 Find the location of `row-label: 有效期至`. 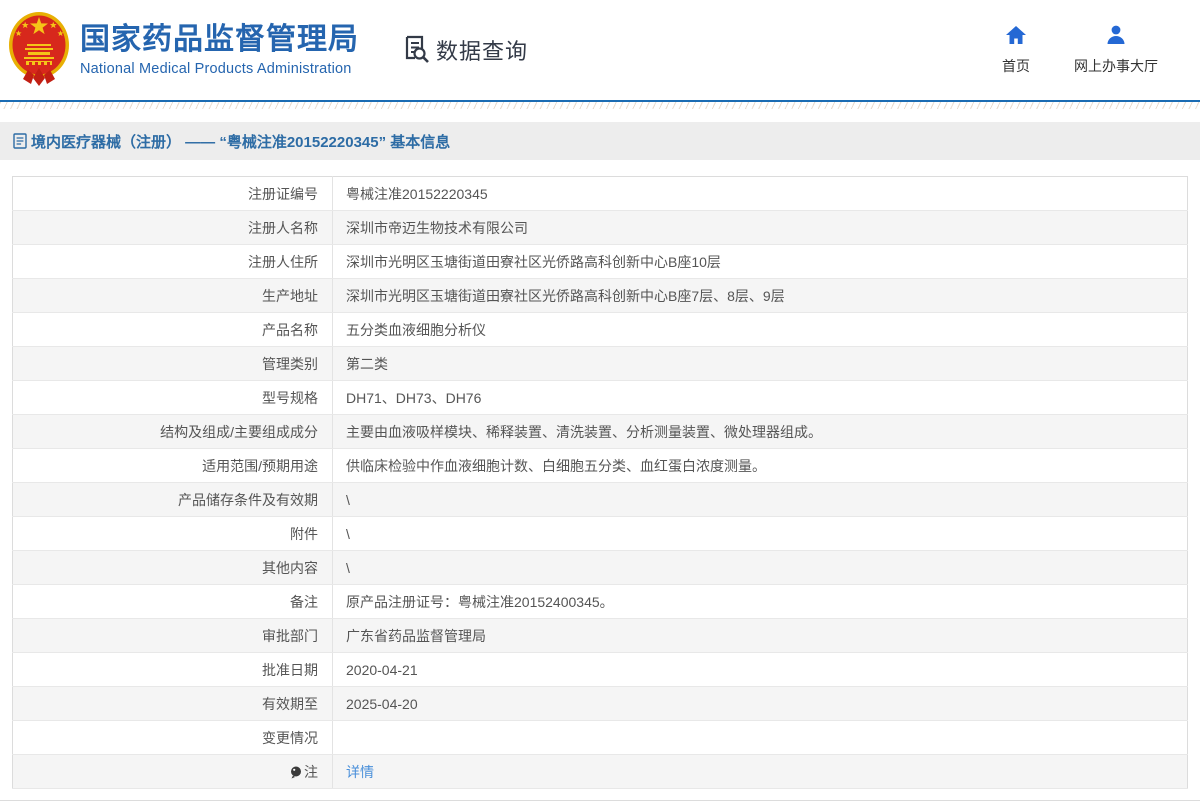

row-label: 有效期至 is located at coordinates (172, 703).